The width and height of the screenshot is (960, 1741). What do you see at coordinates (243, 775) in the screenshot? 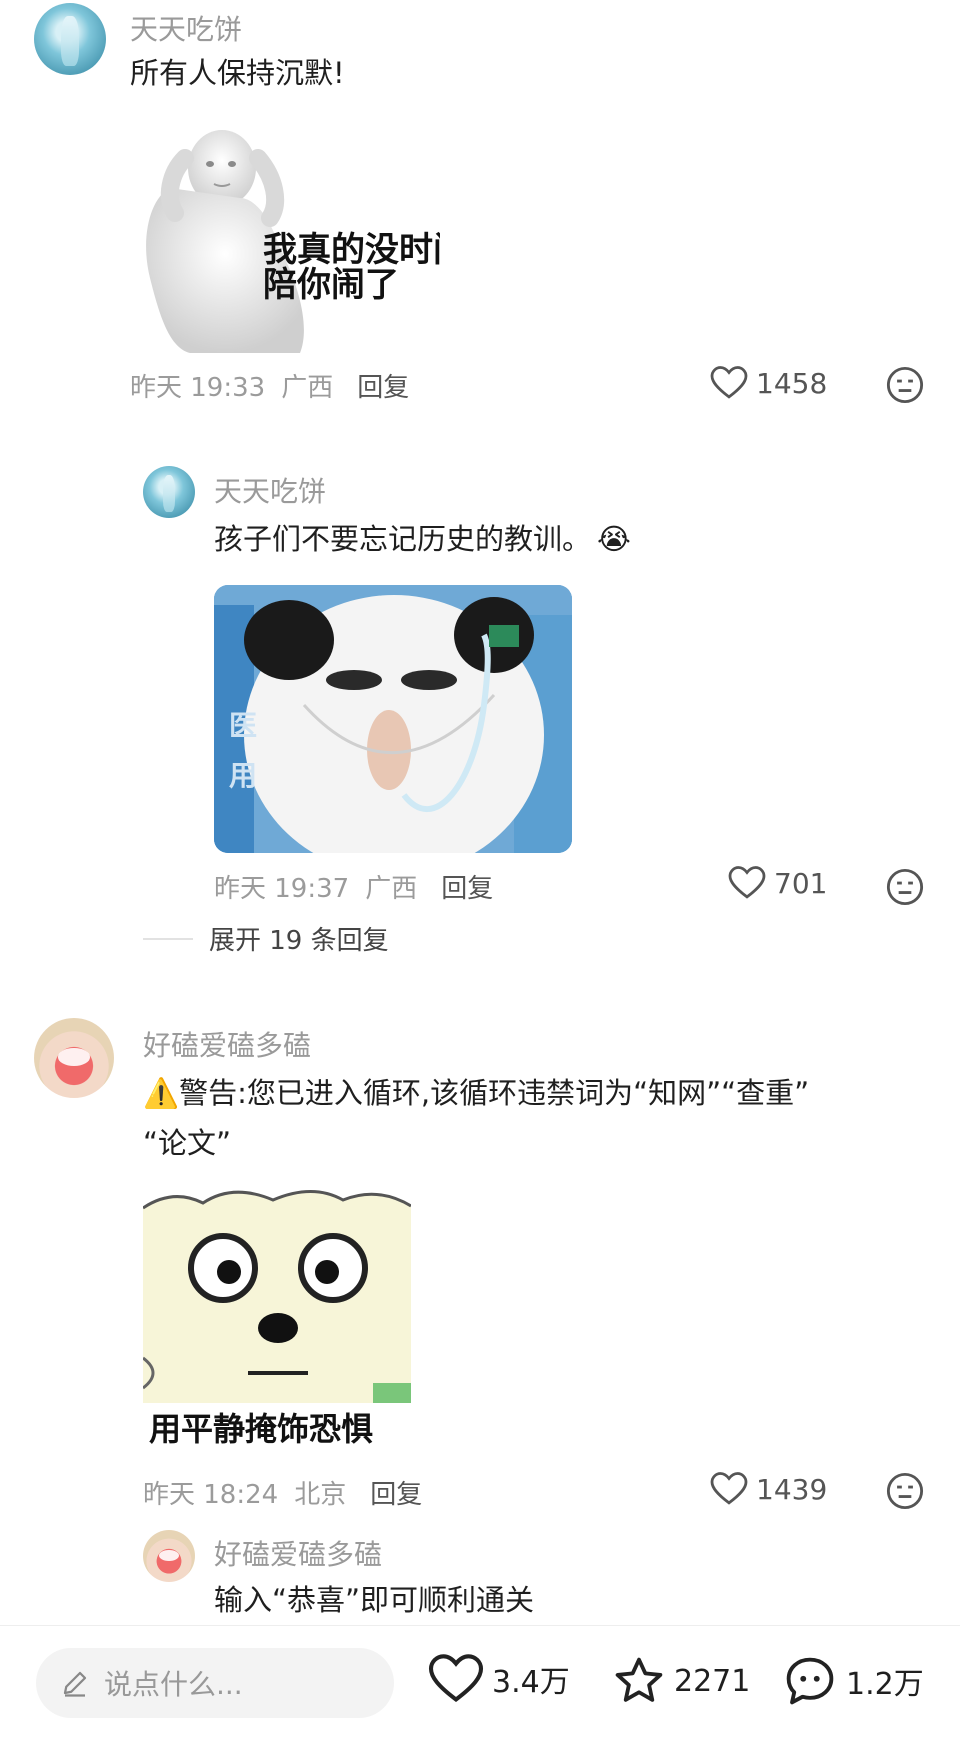
I see `svg-text: 用` at bounding box center [243, 775].